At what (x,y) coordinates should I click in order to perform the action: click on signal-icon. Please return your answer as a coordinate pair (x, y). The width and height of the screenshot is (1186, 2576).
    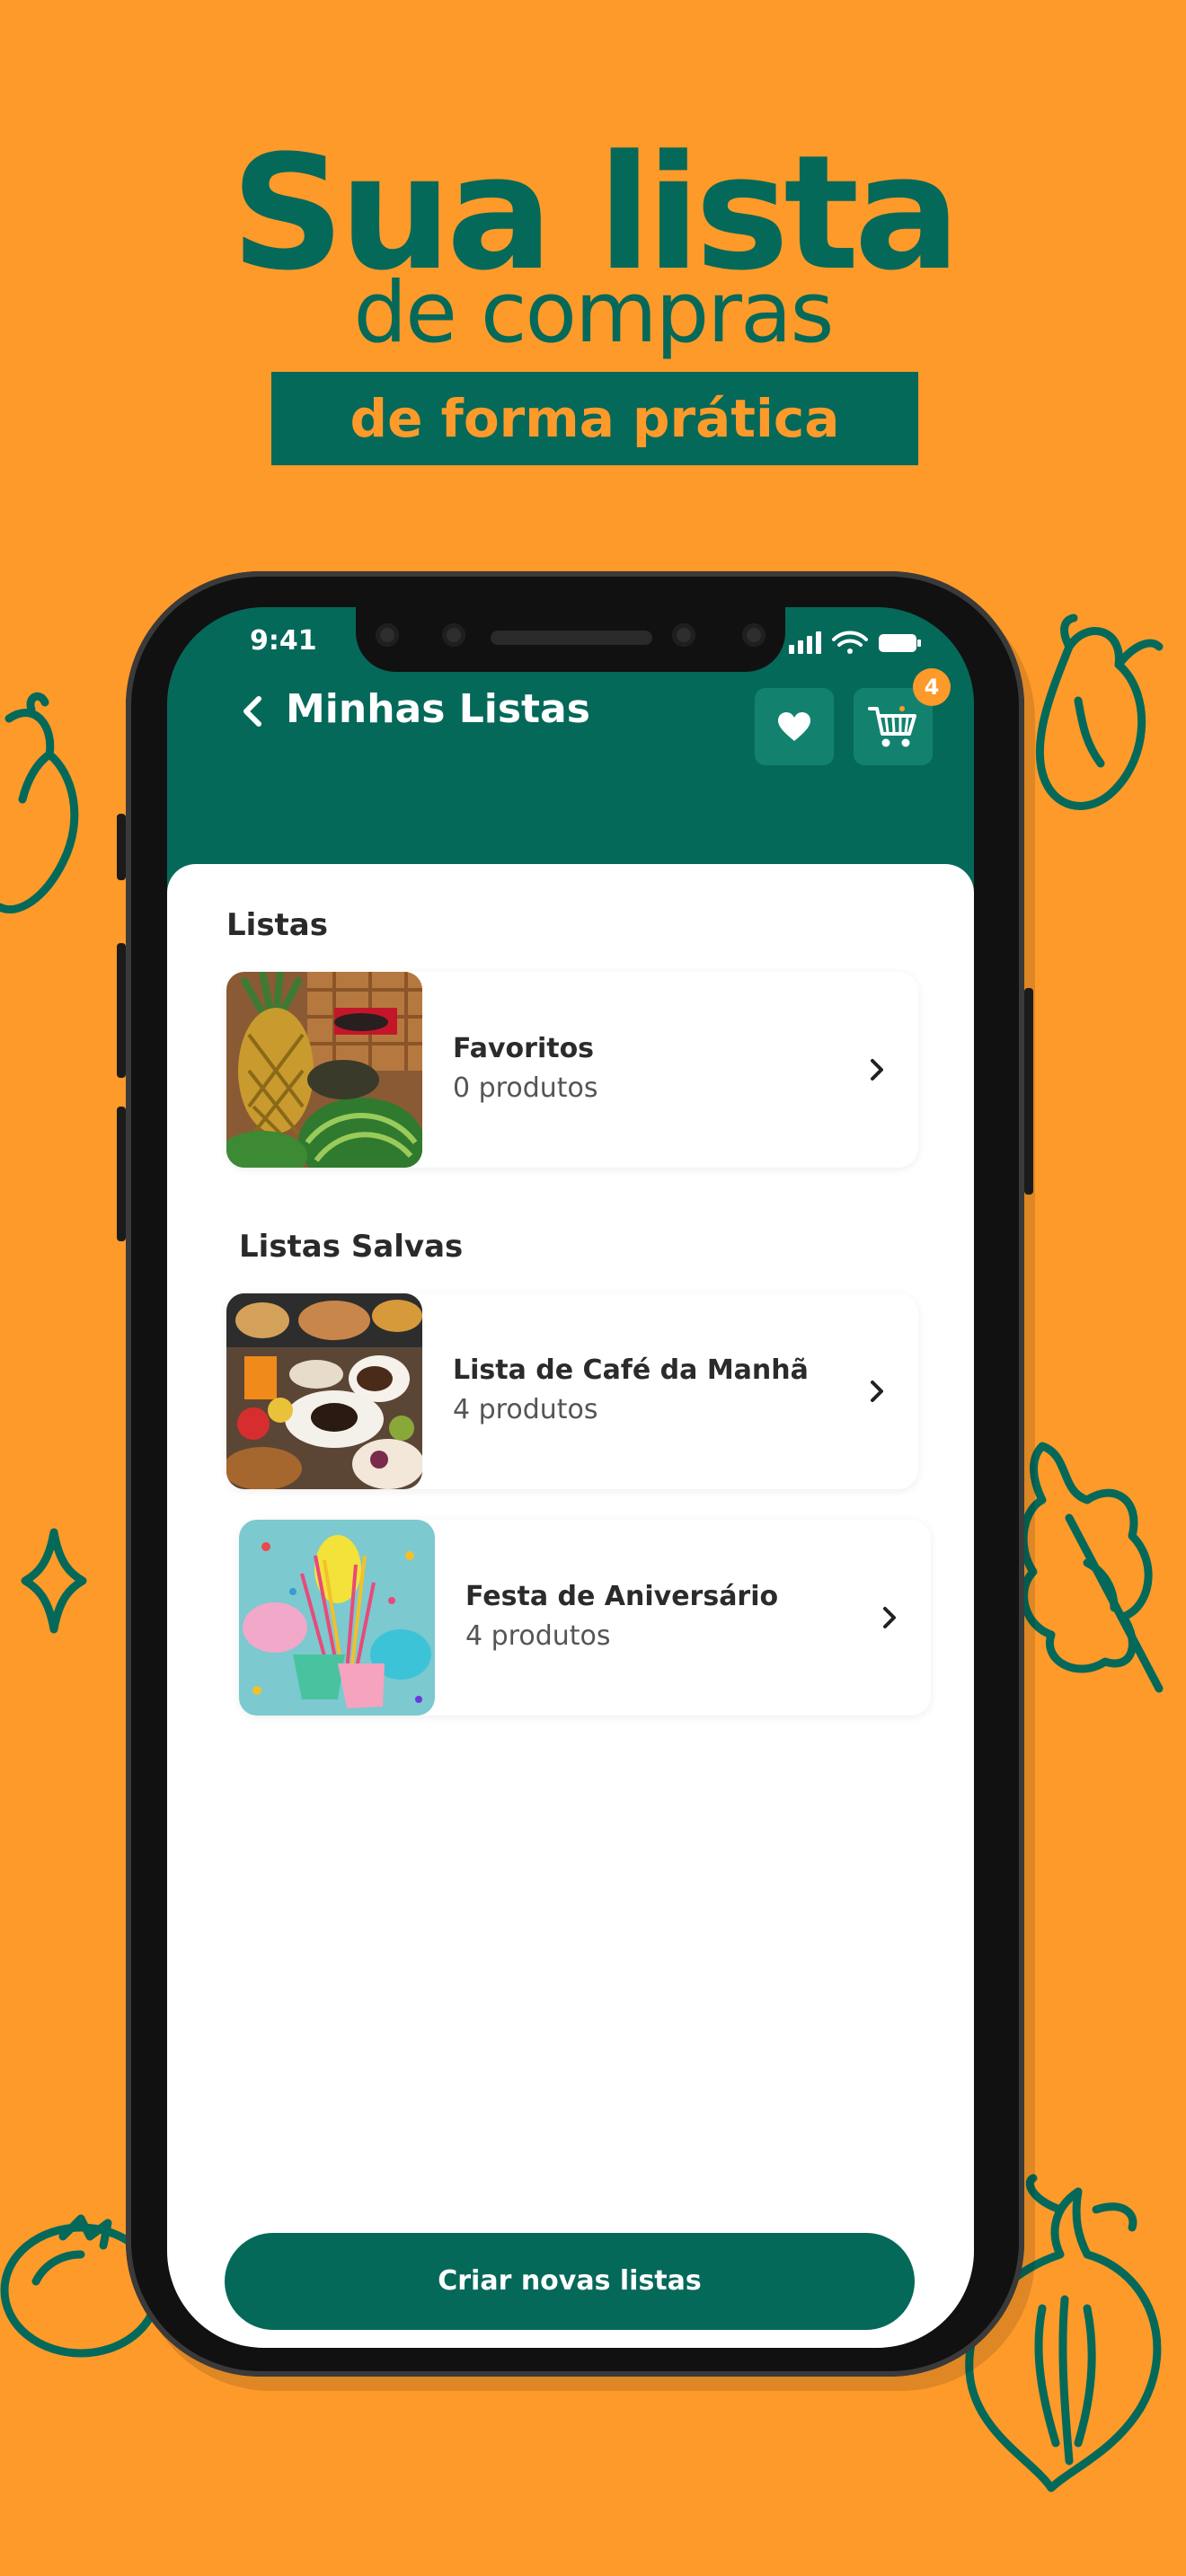
    Looking at the image, I should click on (805, 642).